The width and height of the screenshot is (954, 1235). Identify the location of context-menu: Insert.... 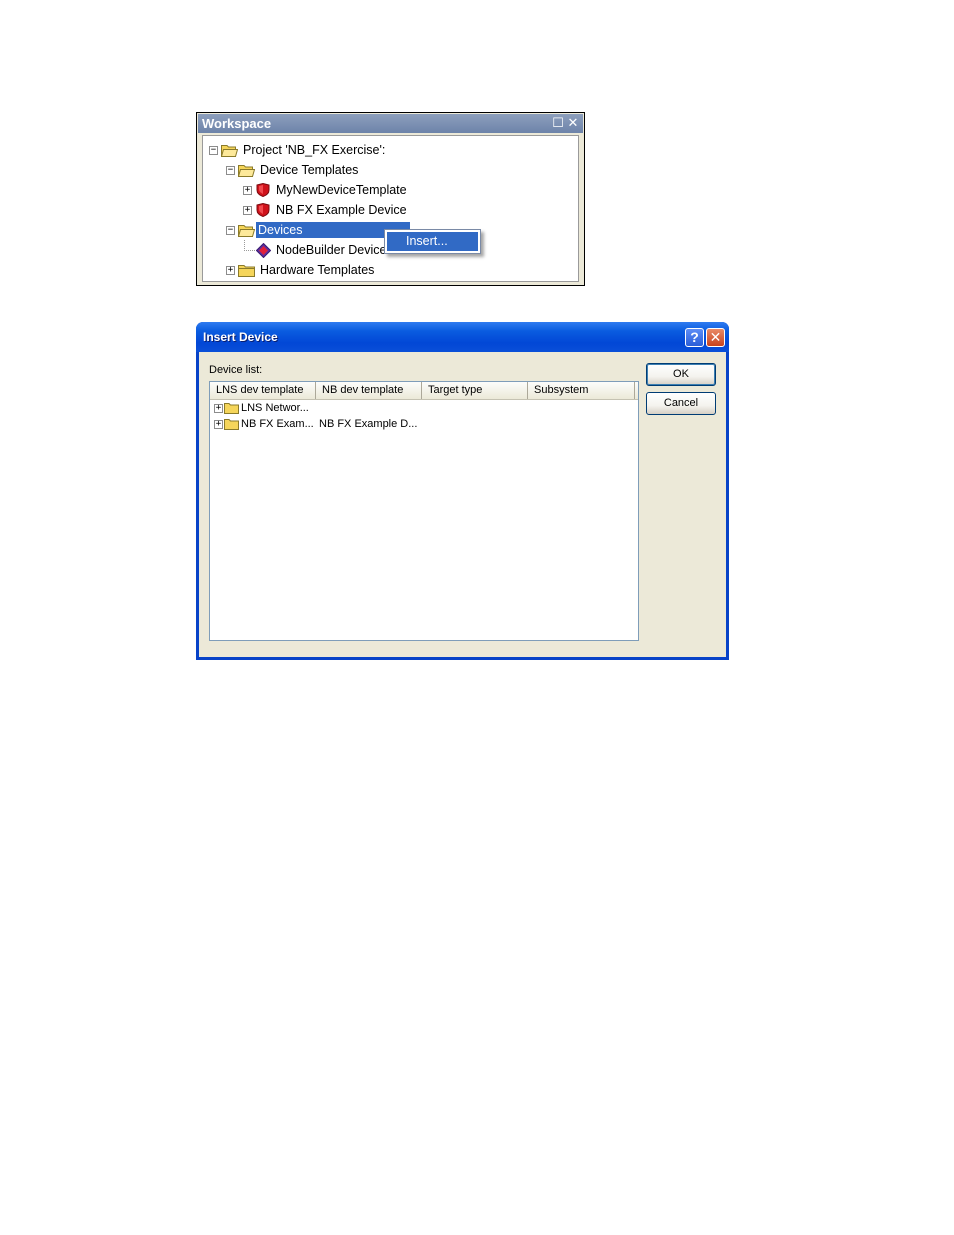
(432, 241).